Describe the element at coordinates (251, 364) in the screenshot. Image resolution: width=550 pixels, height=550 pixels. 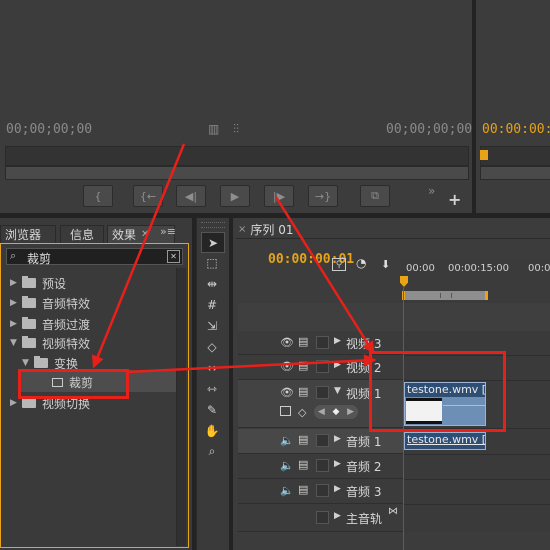
I see `arrow-effect-to-clip` at that location.